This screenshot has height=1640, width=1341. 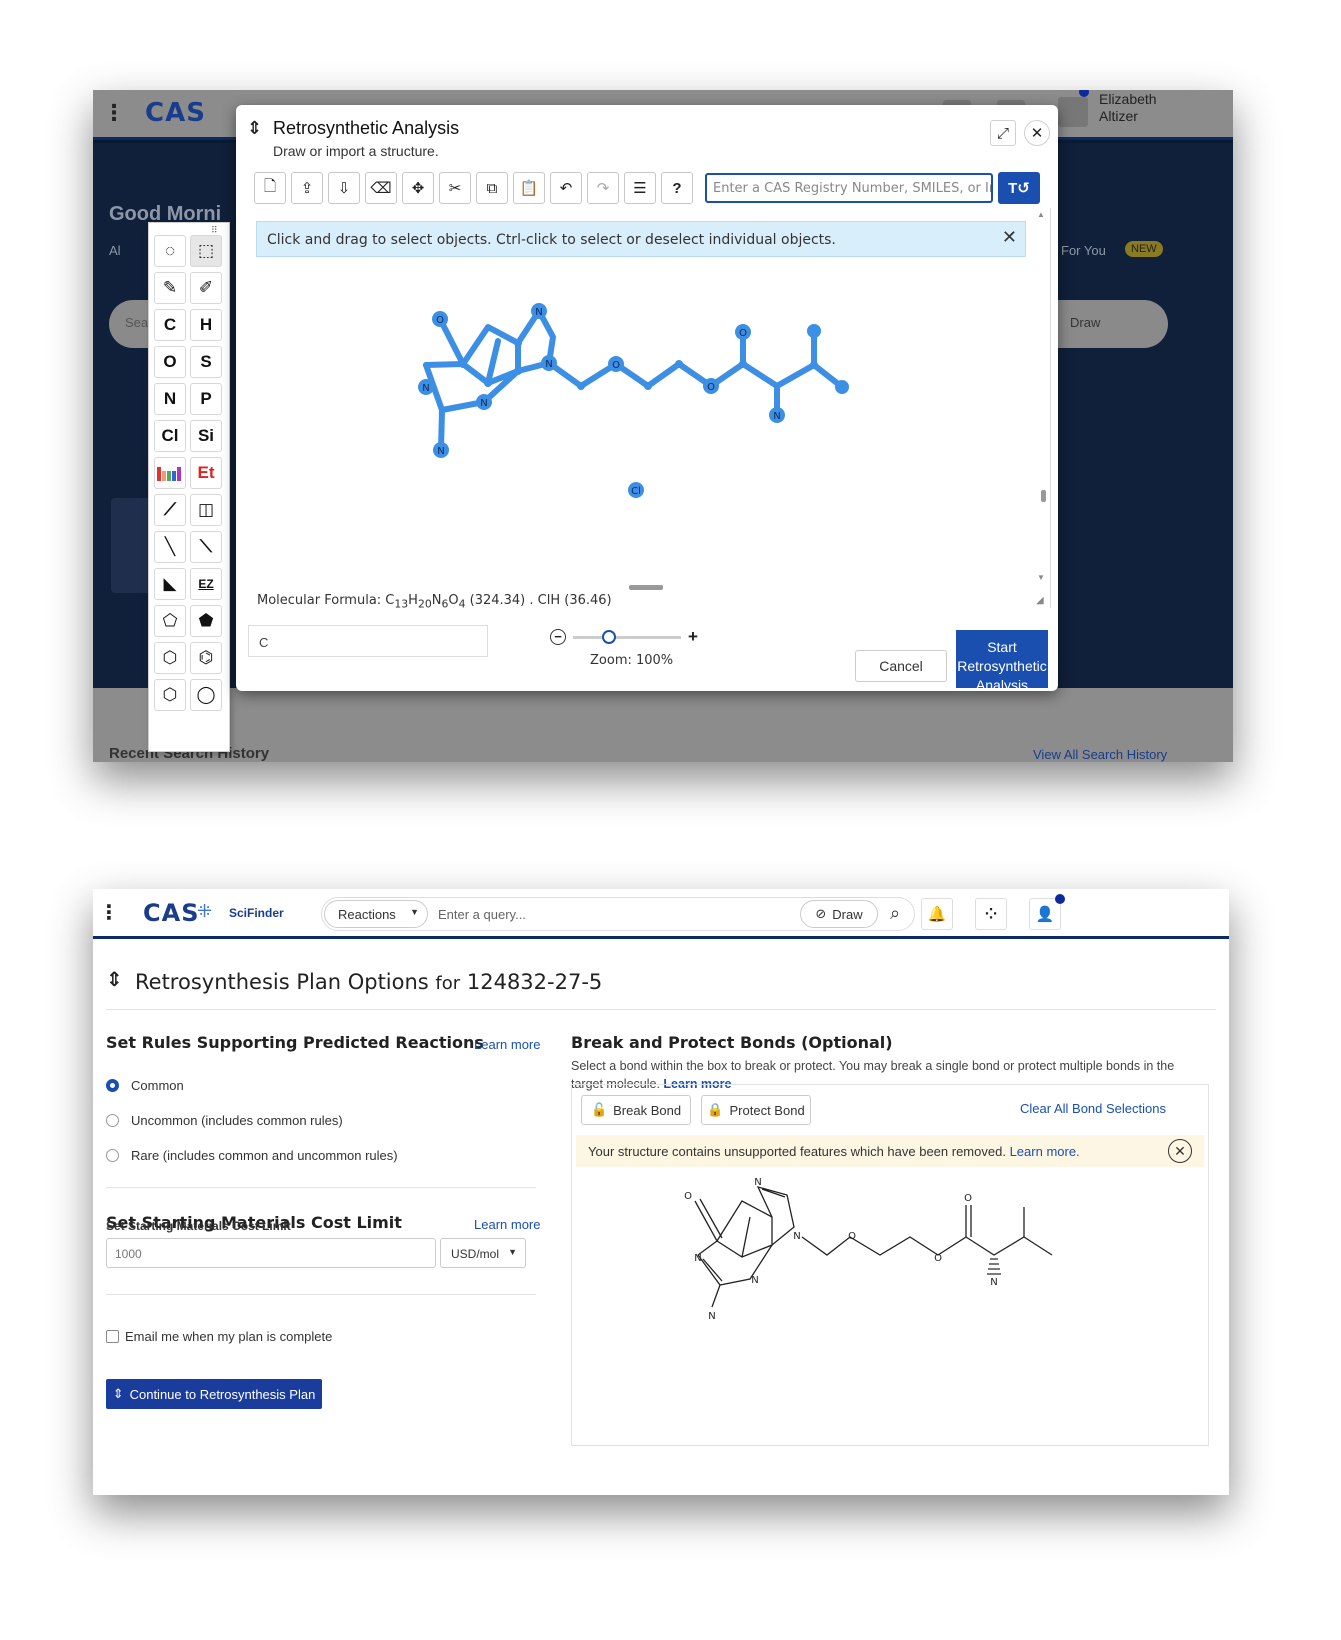 I want to click on user-avatar, so click(x=1073, y=112).